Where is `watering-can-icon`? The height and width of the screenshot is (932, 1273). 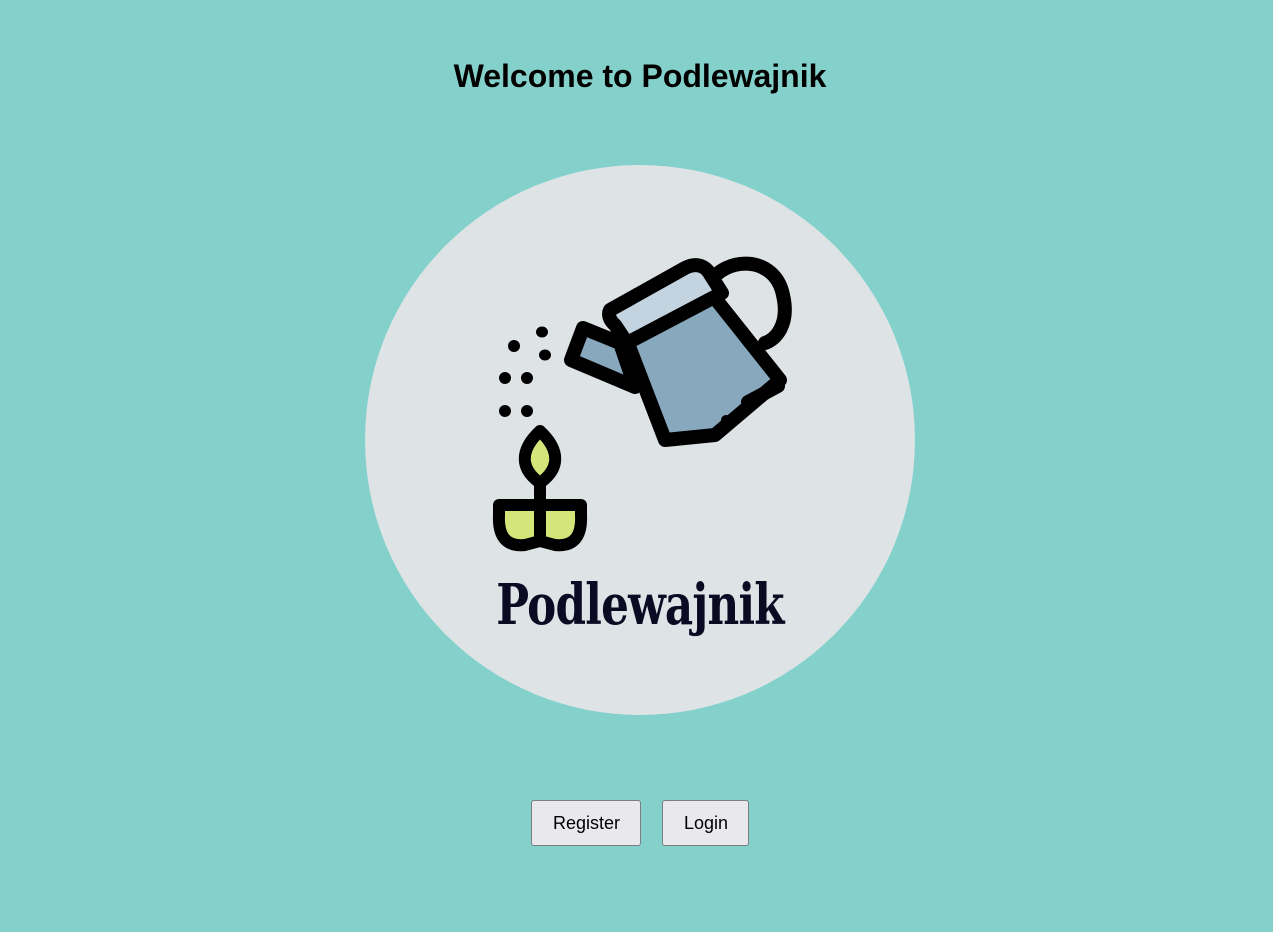
watering-can-icon is located at coordinates (678, 351).